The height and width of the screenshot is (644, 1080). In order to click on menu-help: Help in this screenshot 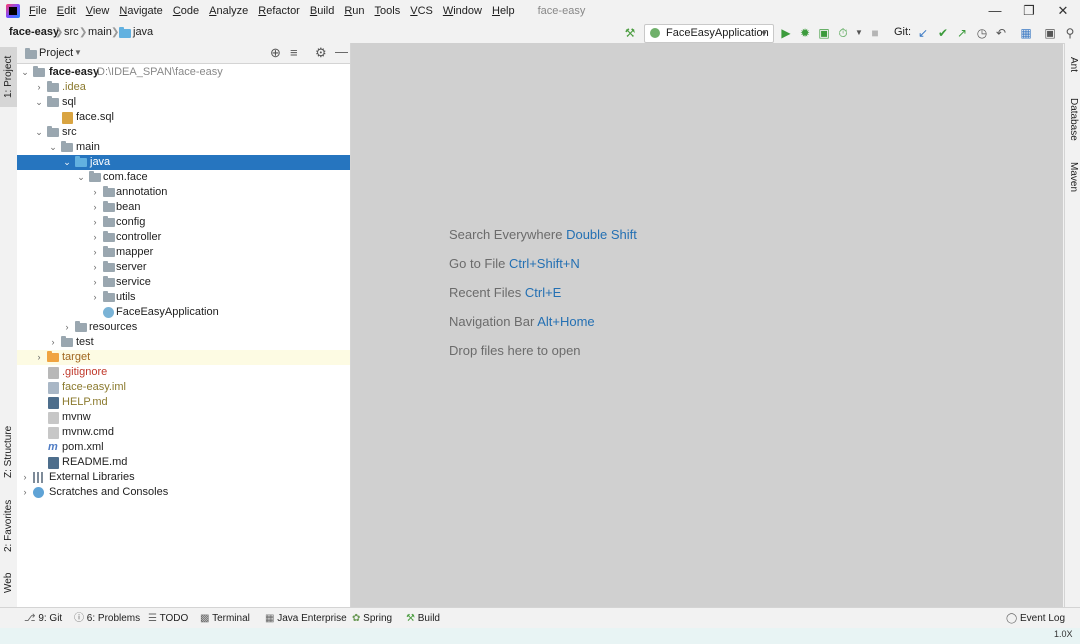, I will do `click(503, 11)`.